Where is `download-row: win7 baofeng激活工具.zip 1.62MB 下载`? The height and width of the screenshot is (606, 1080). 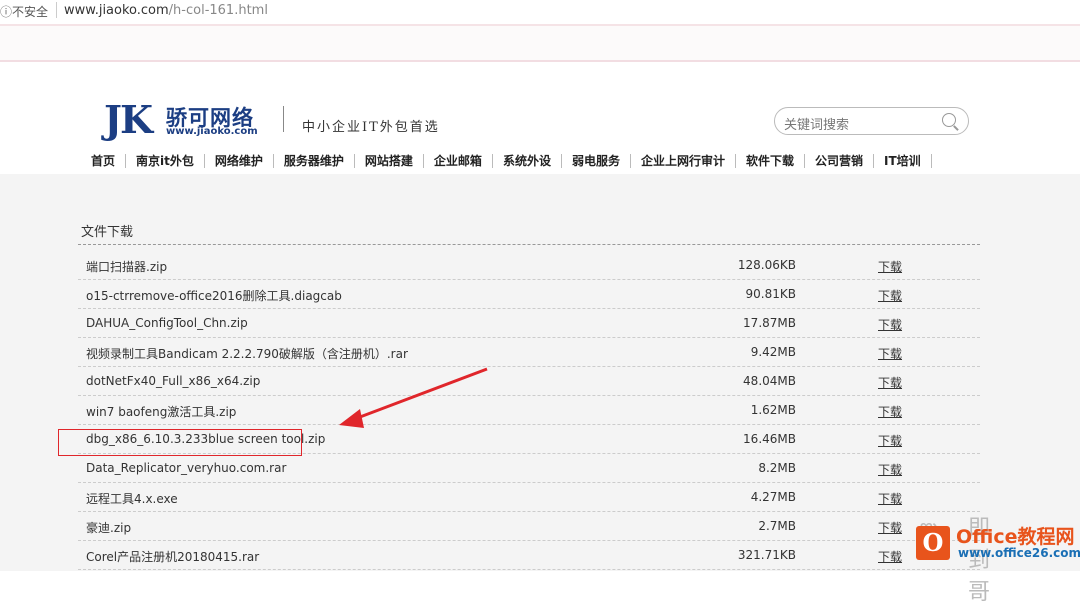 download-row: win7 baofeng激活工具.zip 1.62MB 下载 is located at coordinates (529, 410).